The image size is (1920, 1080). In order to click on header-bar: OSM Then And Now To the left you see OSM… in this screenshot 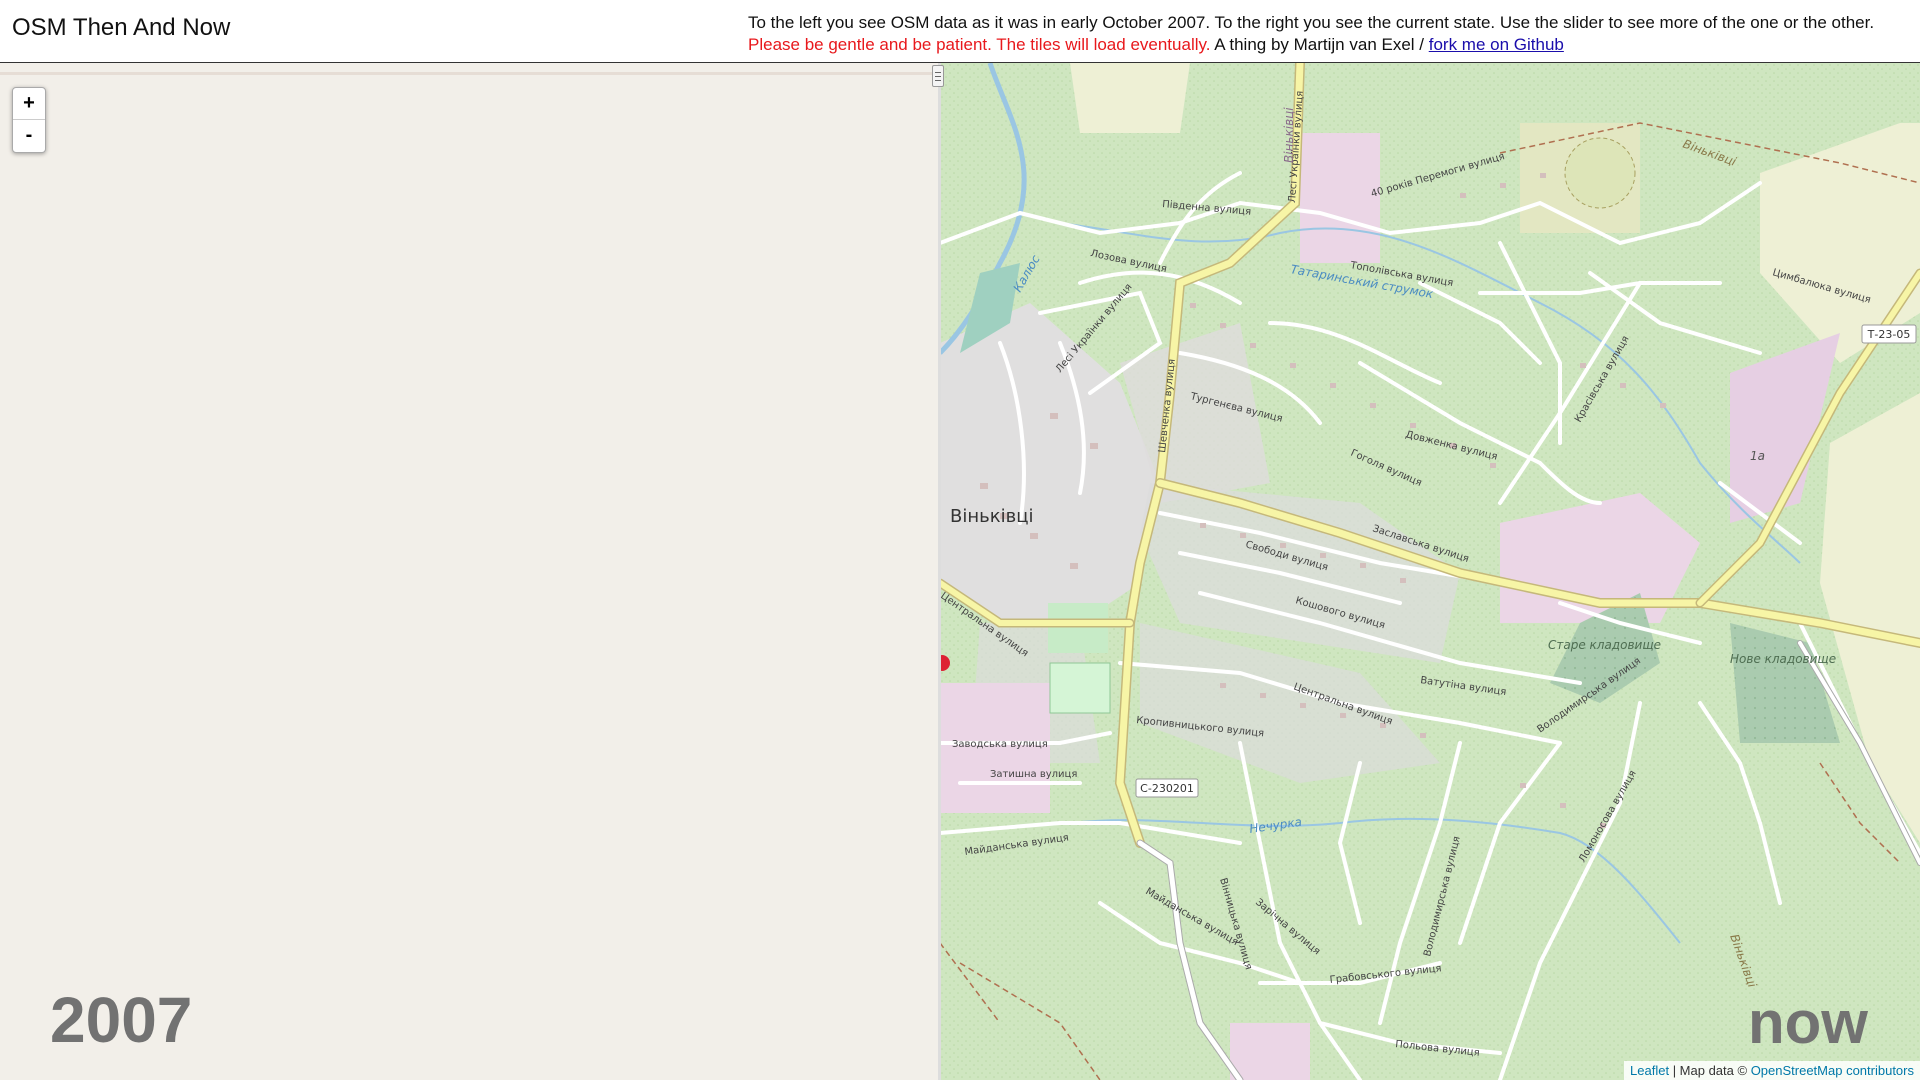, I will do `click(960, 31)`.